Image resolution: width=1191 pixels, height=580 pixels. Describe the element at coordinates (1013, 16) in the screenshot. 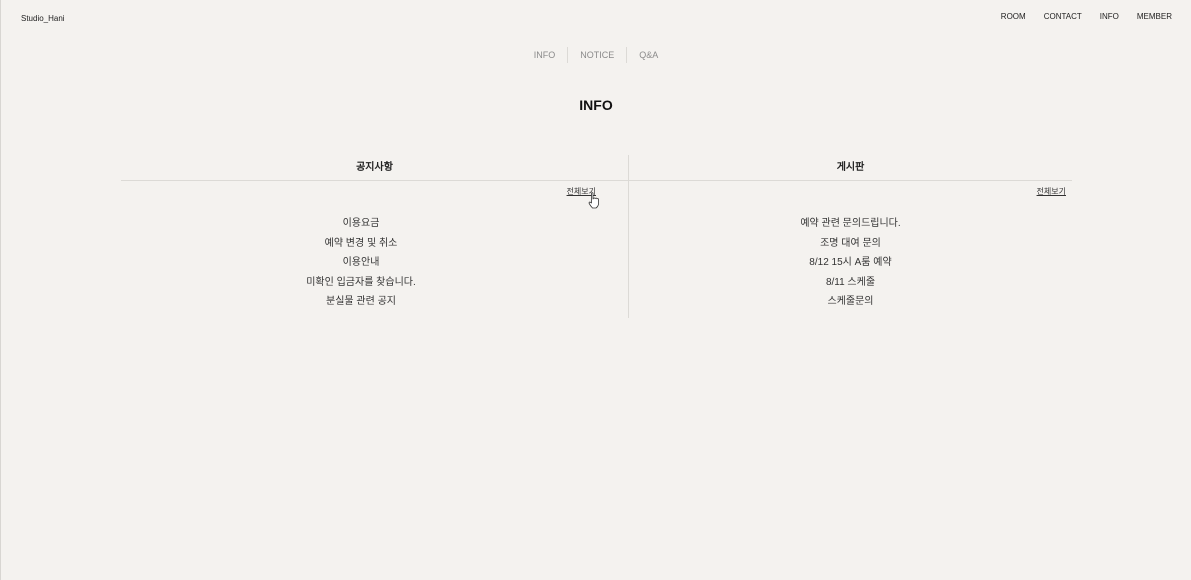

I see `nav-item-room: ROOM` at that location.